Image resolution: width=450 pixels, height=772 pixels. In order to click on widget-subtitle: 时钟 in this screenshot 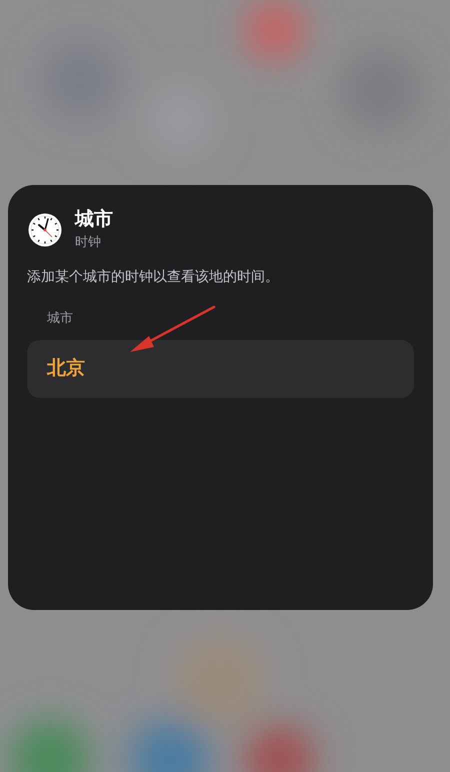, I will do `click(88, 242)`.